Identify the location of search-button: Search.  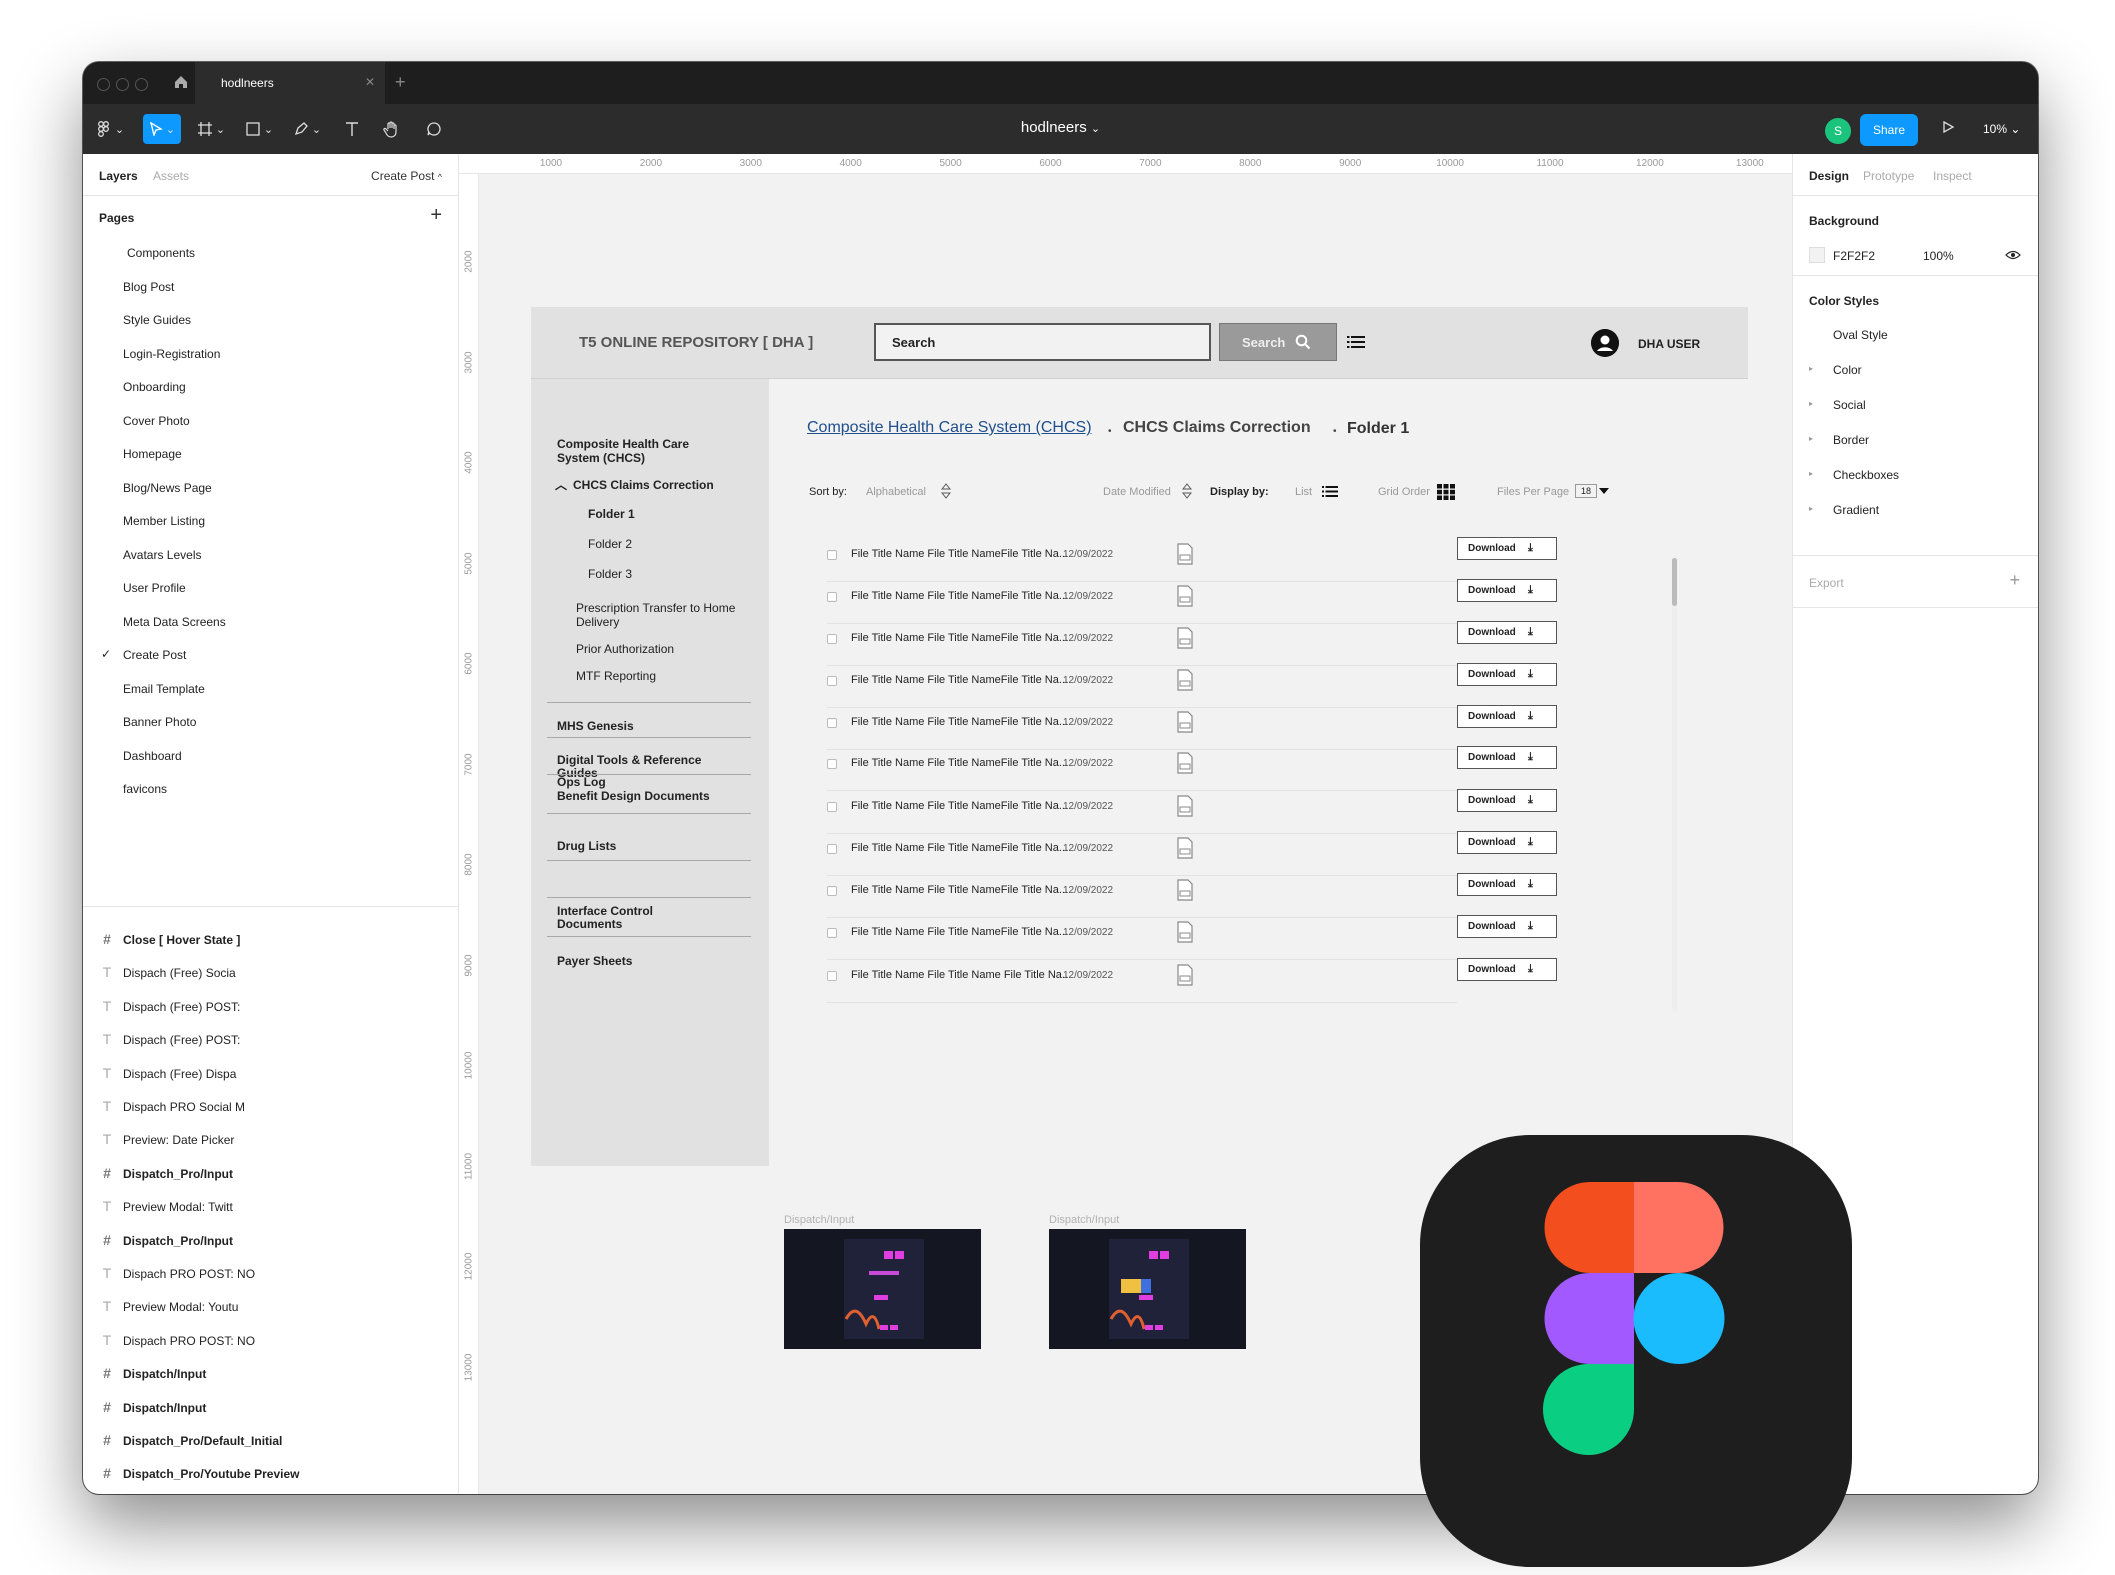
(1278, 342).